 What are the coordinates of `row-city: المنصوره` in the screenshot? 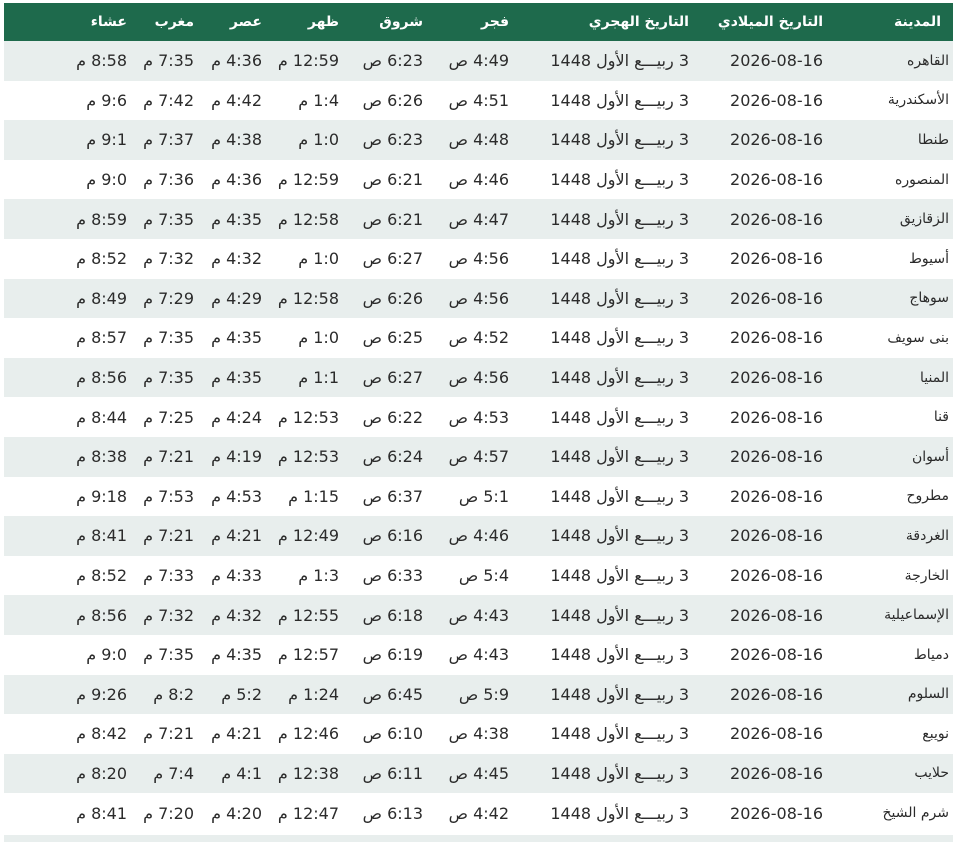 It's located at (922, 179).